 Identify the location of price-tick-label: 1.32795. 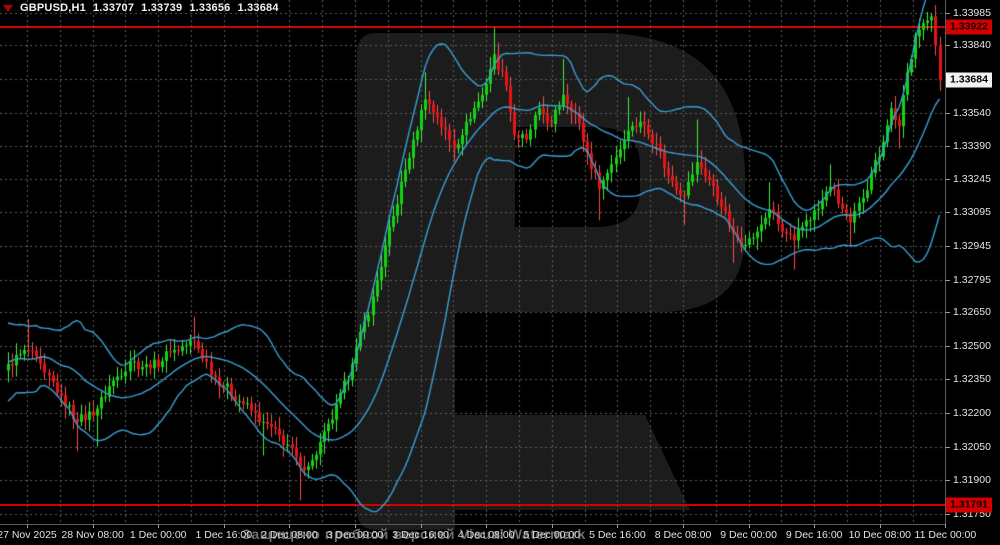
(972, 279).